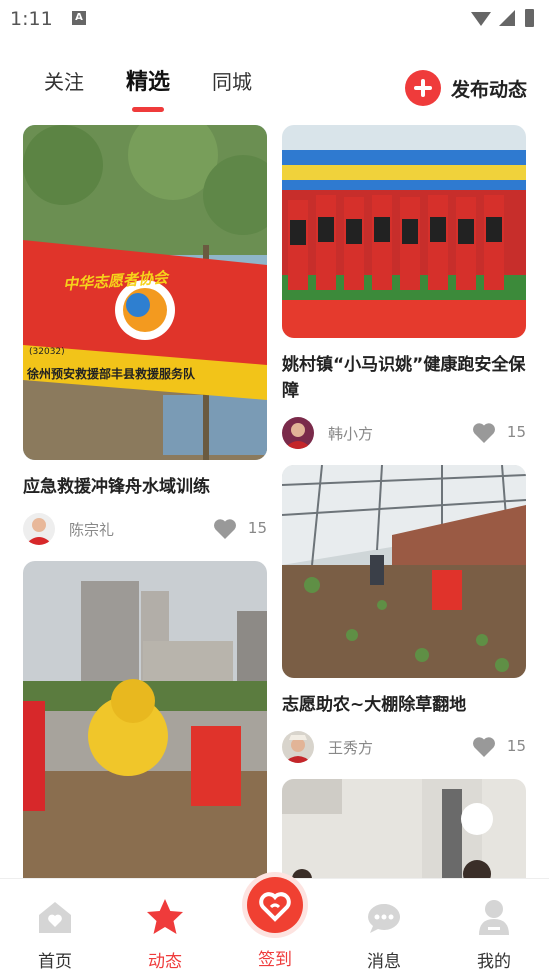  I want to click on feed-card, so click(404, 835).